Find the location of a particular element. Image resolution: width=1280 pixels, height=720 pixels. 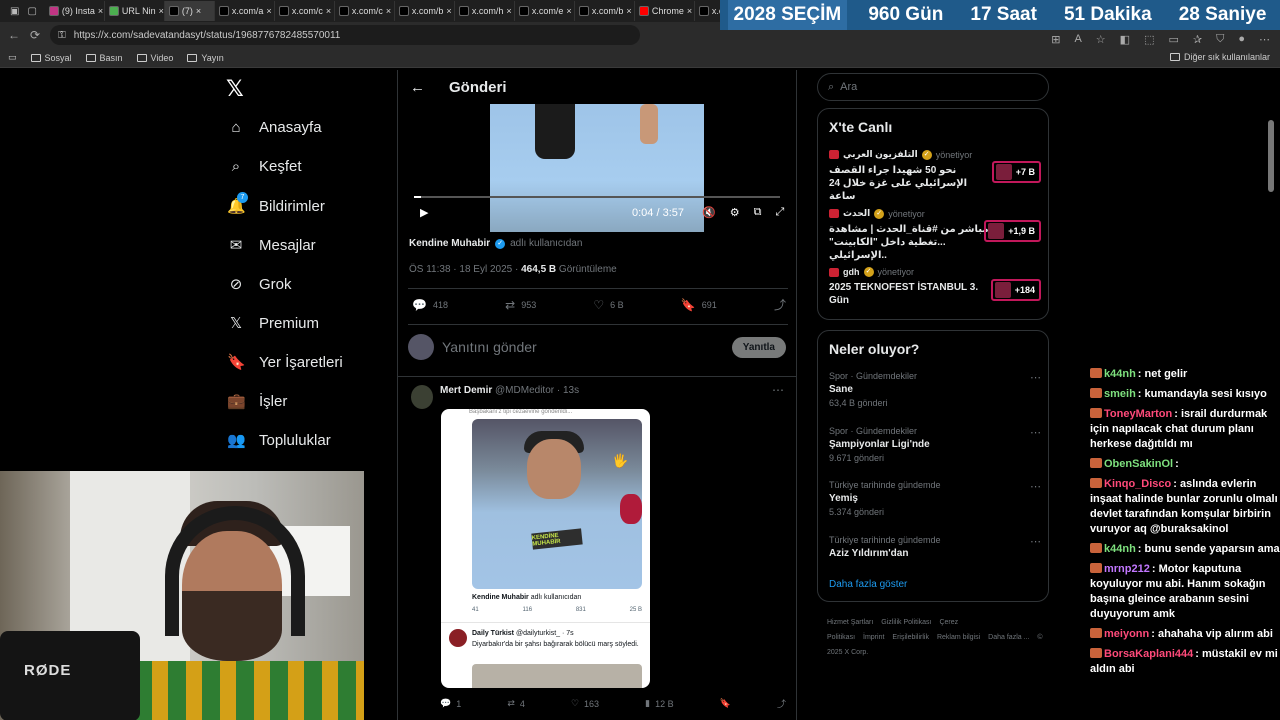

site-info-icon: ⚿ is located at coordinates (62, 35).